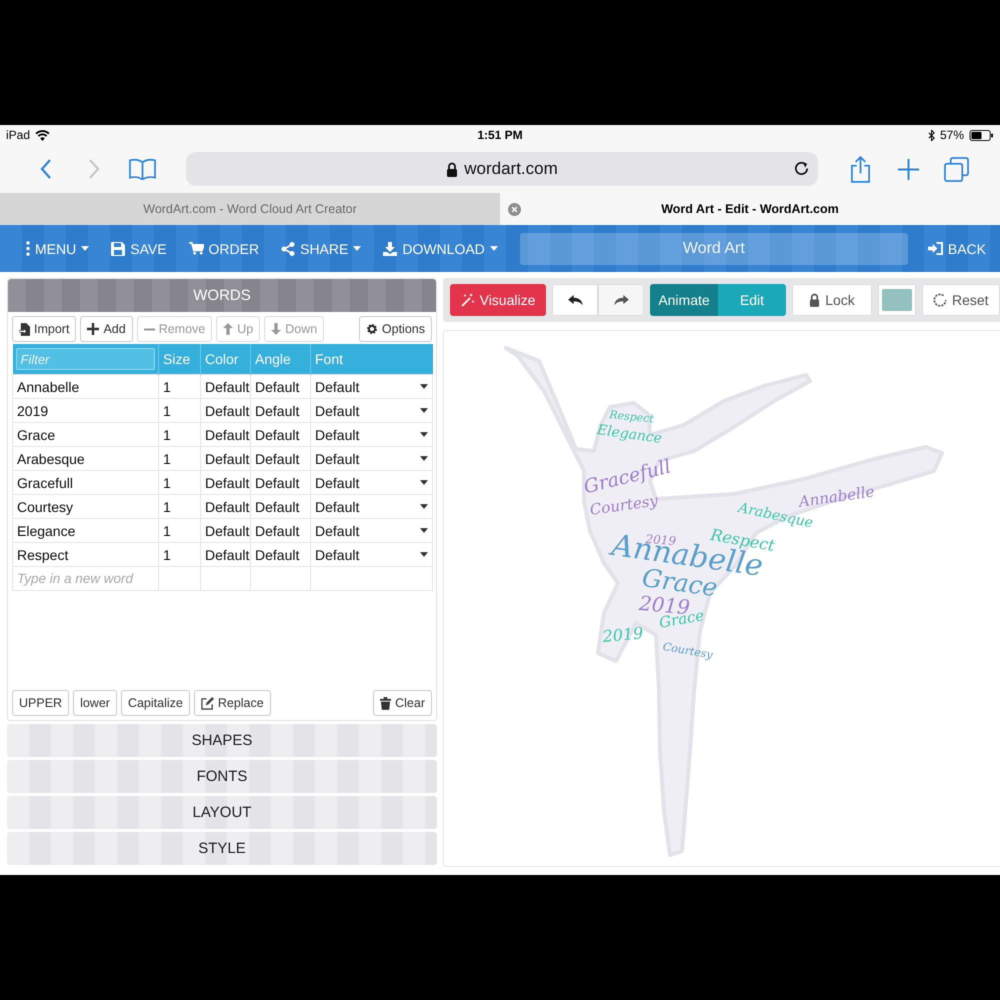 The image size is (1000, 1000). Describe the element at coordinates (196, 248) in the screenshot. I see `cart-icon` at that location.